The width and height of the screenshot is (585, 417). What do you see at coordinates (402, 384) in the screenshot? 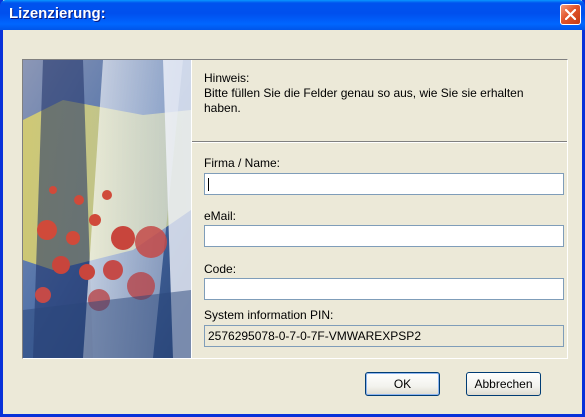
I see `ok-button: OK` at bounding box center [402, 384].